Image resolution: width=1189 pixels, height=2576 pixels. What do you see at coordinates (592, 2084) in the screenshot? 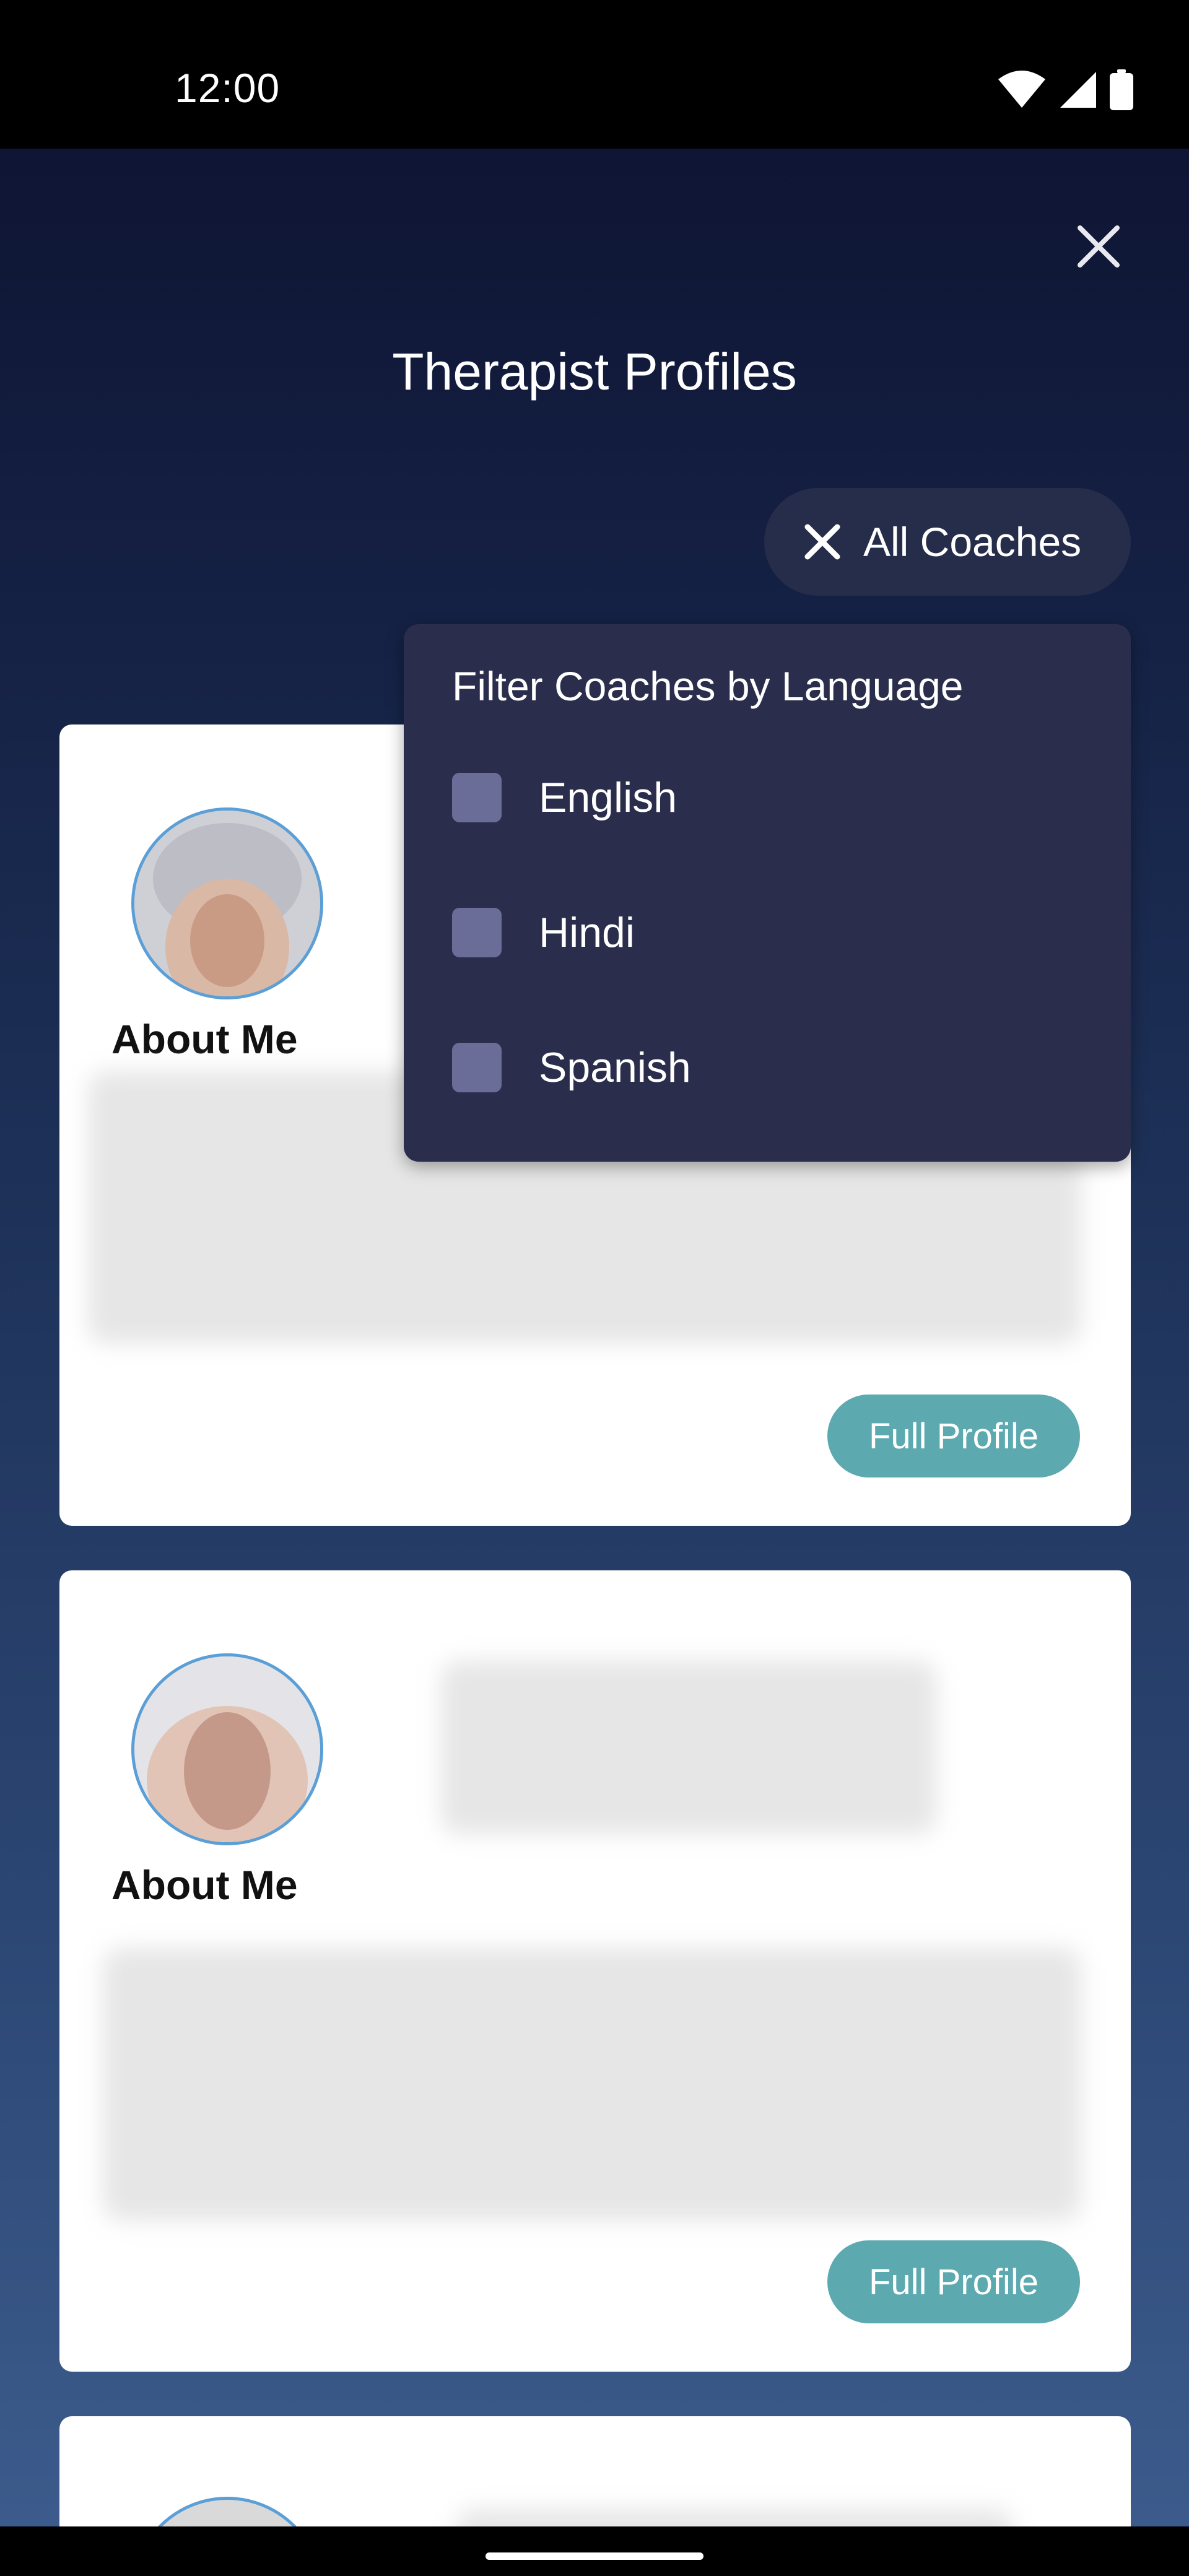
I see `redacted-bio` at bounding box center [592, 2084].